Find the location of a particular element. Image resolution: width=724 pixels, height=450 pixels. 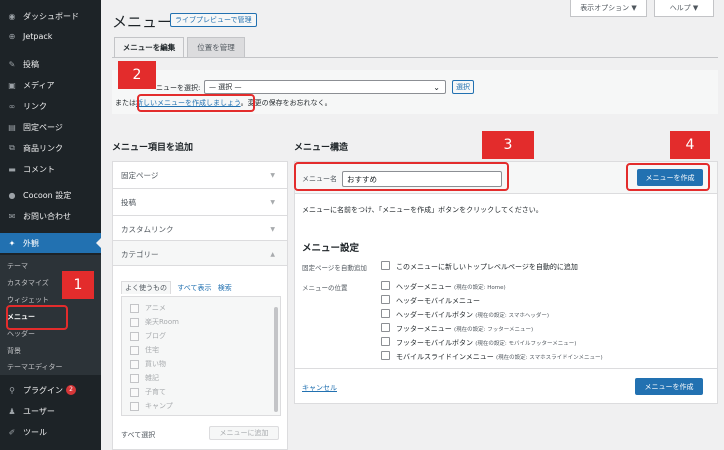

category-label: 雑記 is located at coordinates (152, 378).